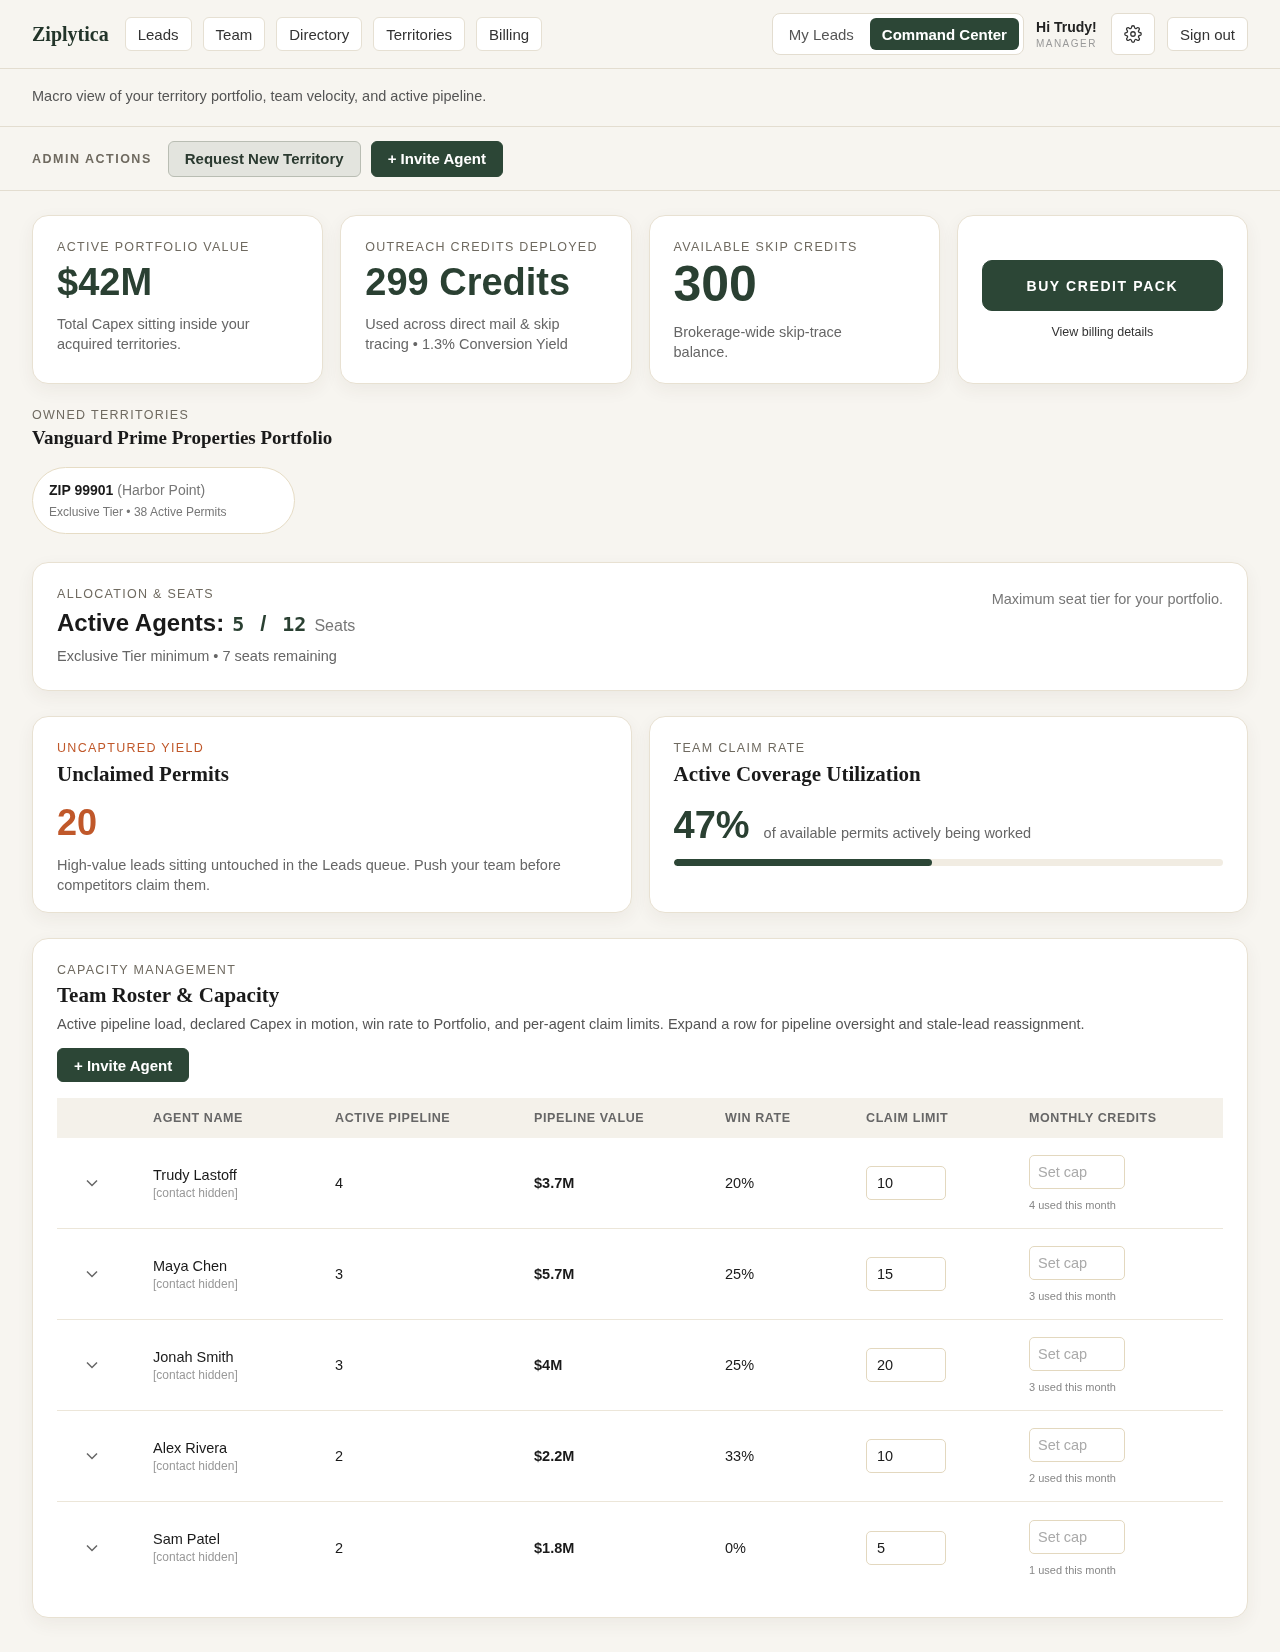  Describe the element at coordinates (555, 1456) in the screenshot. I see `table-cell-text: $2.2M` at that location.